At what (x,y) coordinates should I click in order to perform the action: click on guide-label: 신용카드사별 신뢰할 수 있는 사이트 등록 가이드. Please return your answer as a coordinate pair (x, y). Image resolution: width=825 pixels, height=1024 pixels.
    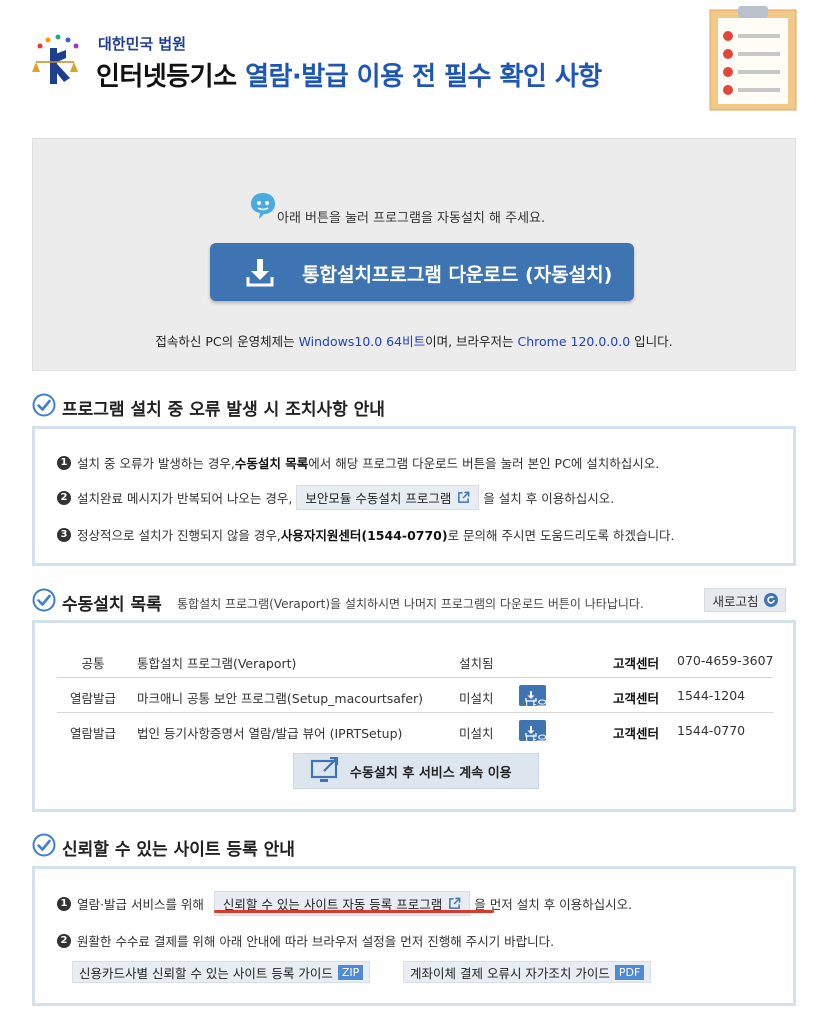
    Looking at the image, I should click on (206, 973).